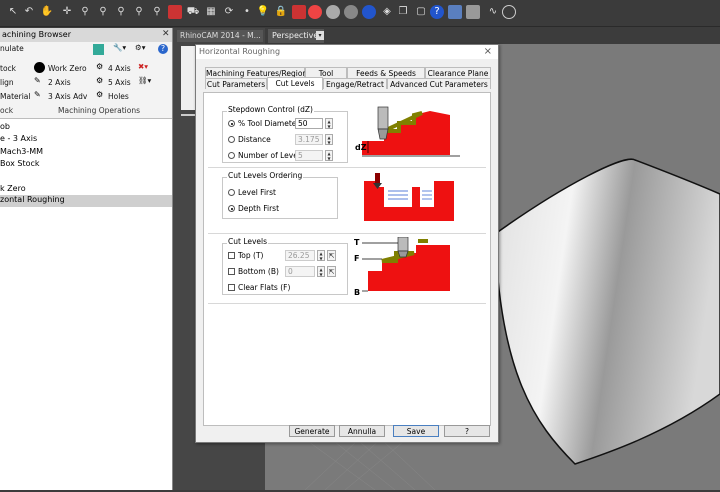 This screenshot has width=720, height=492. Describe the element at coordinates (103, 12) in the screenshot. I see `zoom-window-icon: ⚲` at that location.